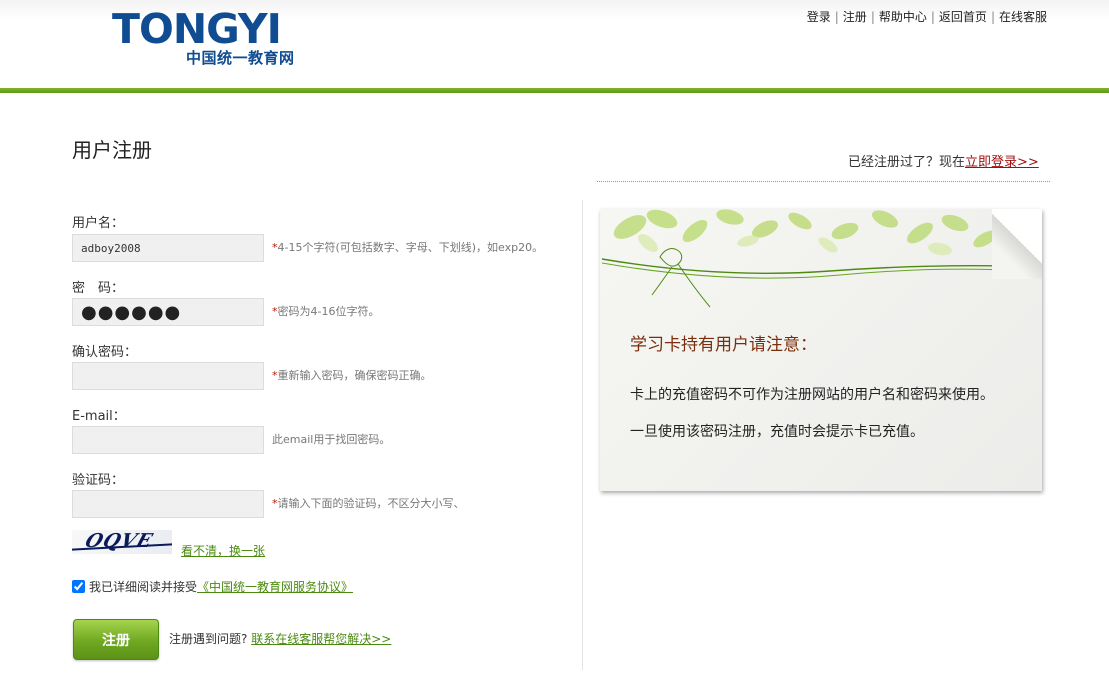 The height and width of the screenshot is (682, 1109). I want to click on captcha-image: OQVE, so click(122, 542).